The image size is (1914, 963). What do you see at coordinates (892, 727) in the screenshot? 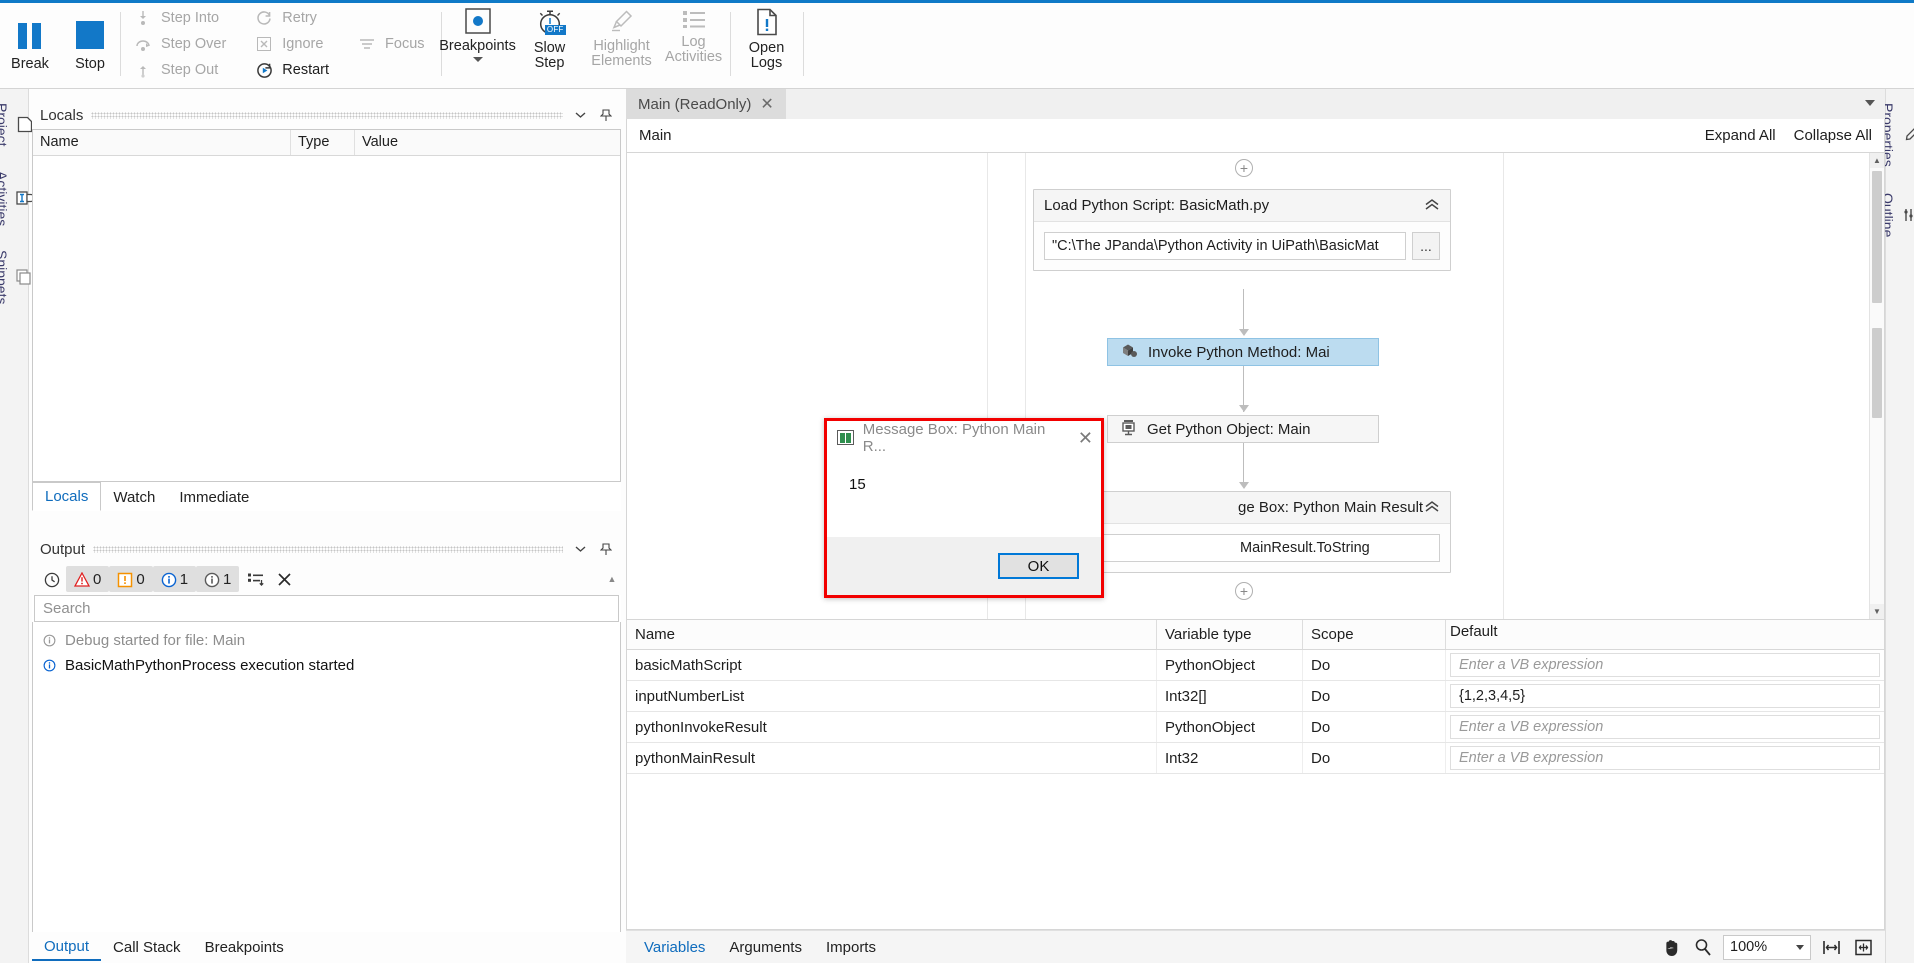
I see `variable-name: pythonInvokeResult` at bounding box center [892, 727].